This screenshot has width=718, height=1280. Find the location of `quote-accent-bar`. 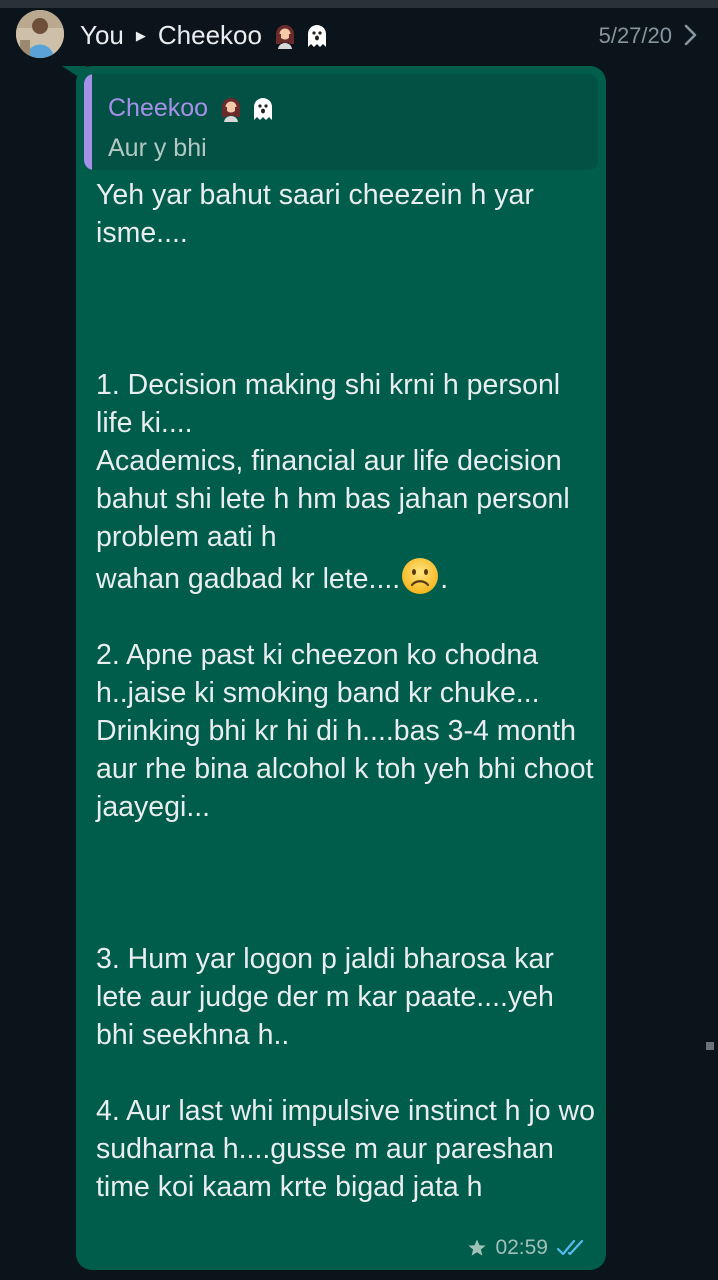

quote-accent-bar is located at coordinates (88, 122).